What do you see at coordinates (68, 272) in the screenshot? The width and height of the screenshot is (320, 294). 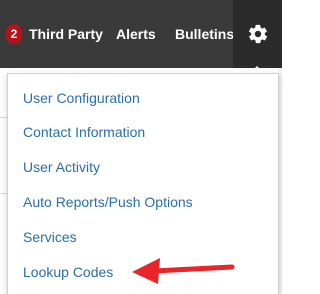 I see `menu-item-lookup-codes: Lookup Codes` at bounding box center [68, 272].